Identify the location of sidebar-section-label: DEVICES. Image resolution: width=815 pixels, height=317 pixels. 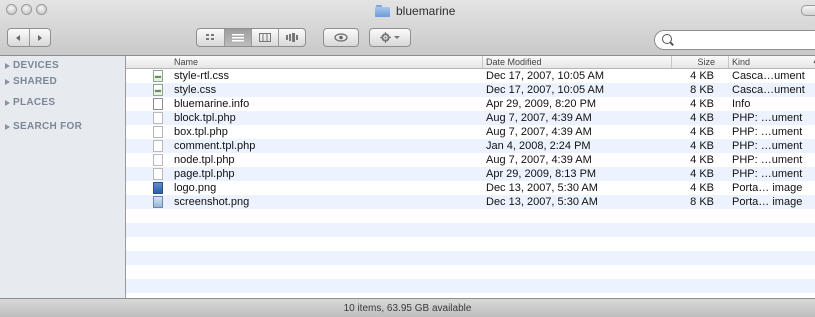
(36, 65).